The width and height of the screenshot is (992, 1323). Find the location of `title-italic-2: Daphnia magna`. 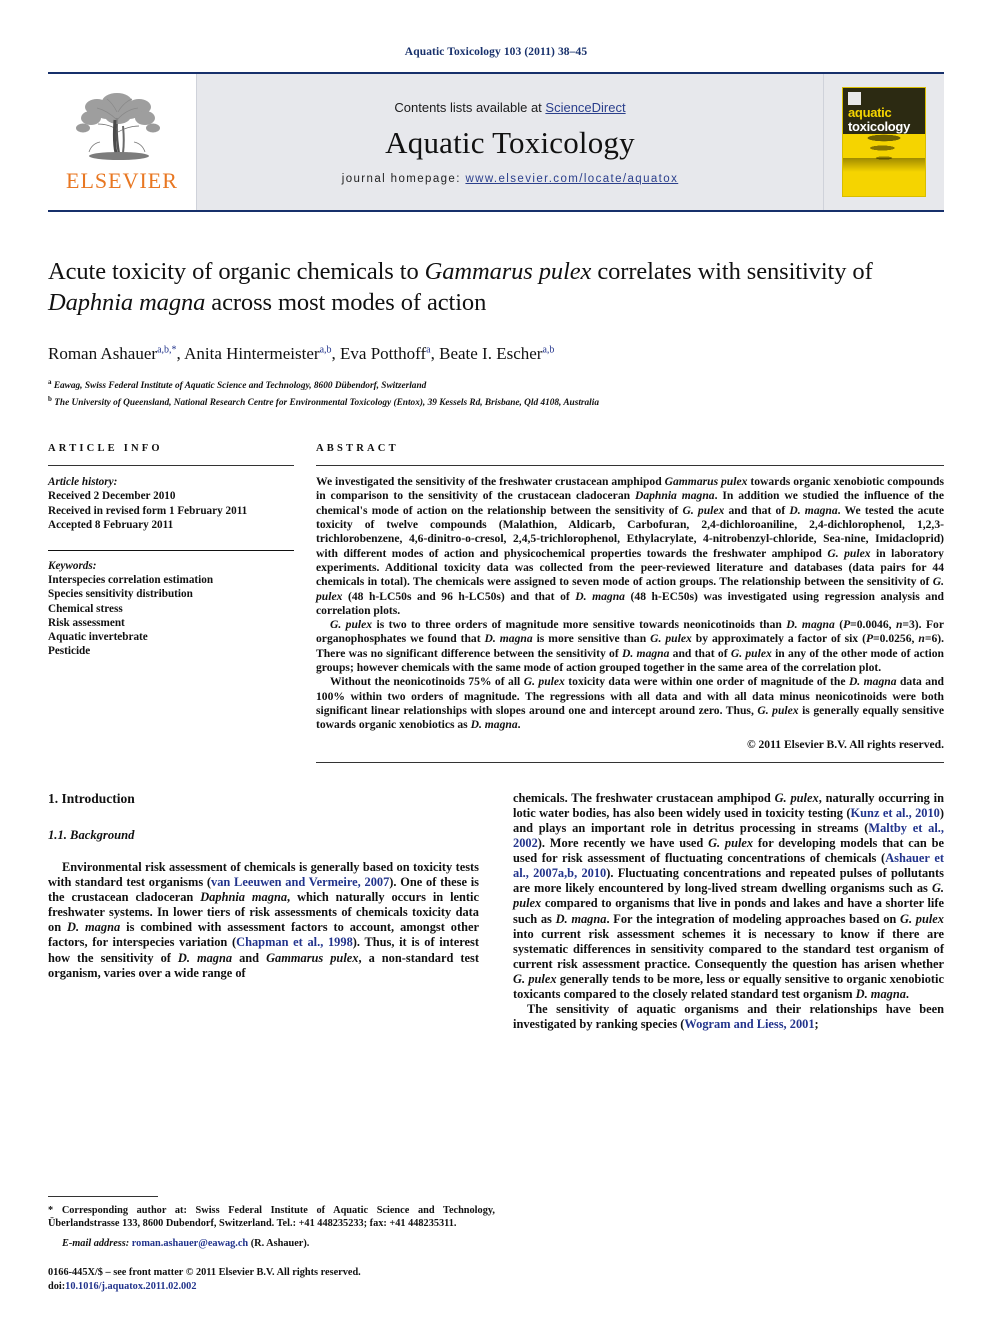

title-italic-2: Daphnia magna is located at coordinates (127, 302).